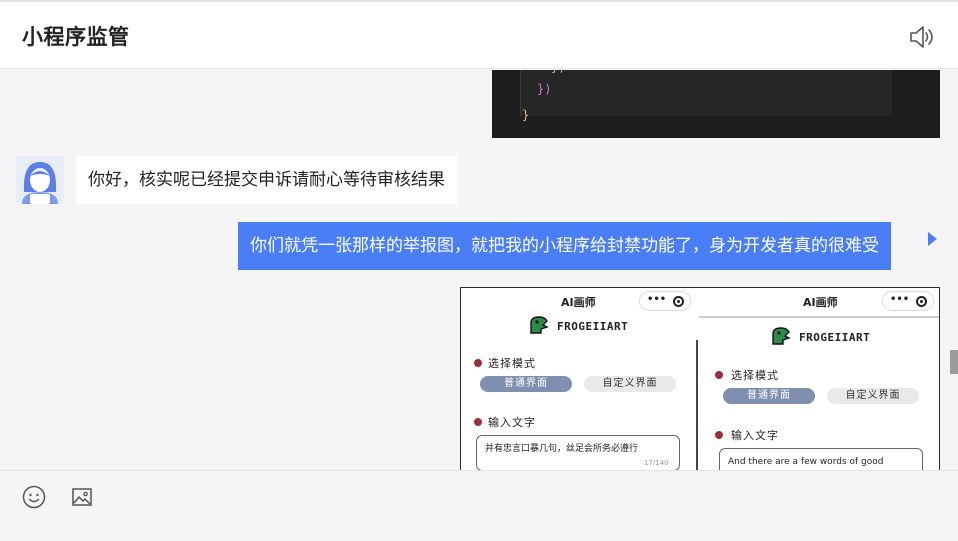  Describe the element at coordinates (479, 505) in the screenshot. I see `input-toolbar` at that location.